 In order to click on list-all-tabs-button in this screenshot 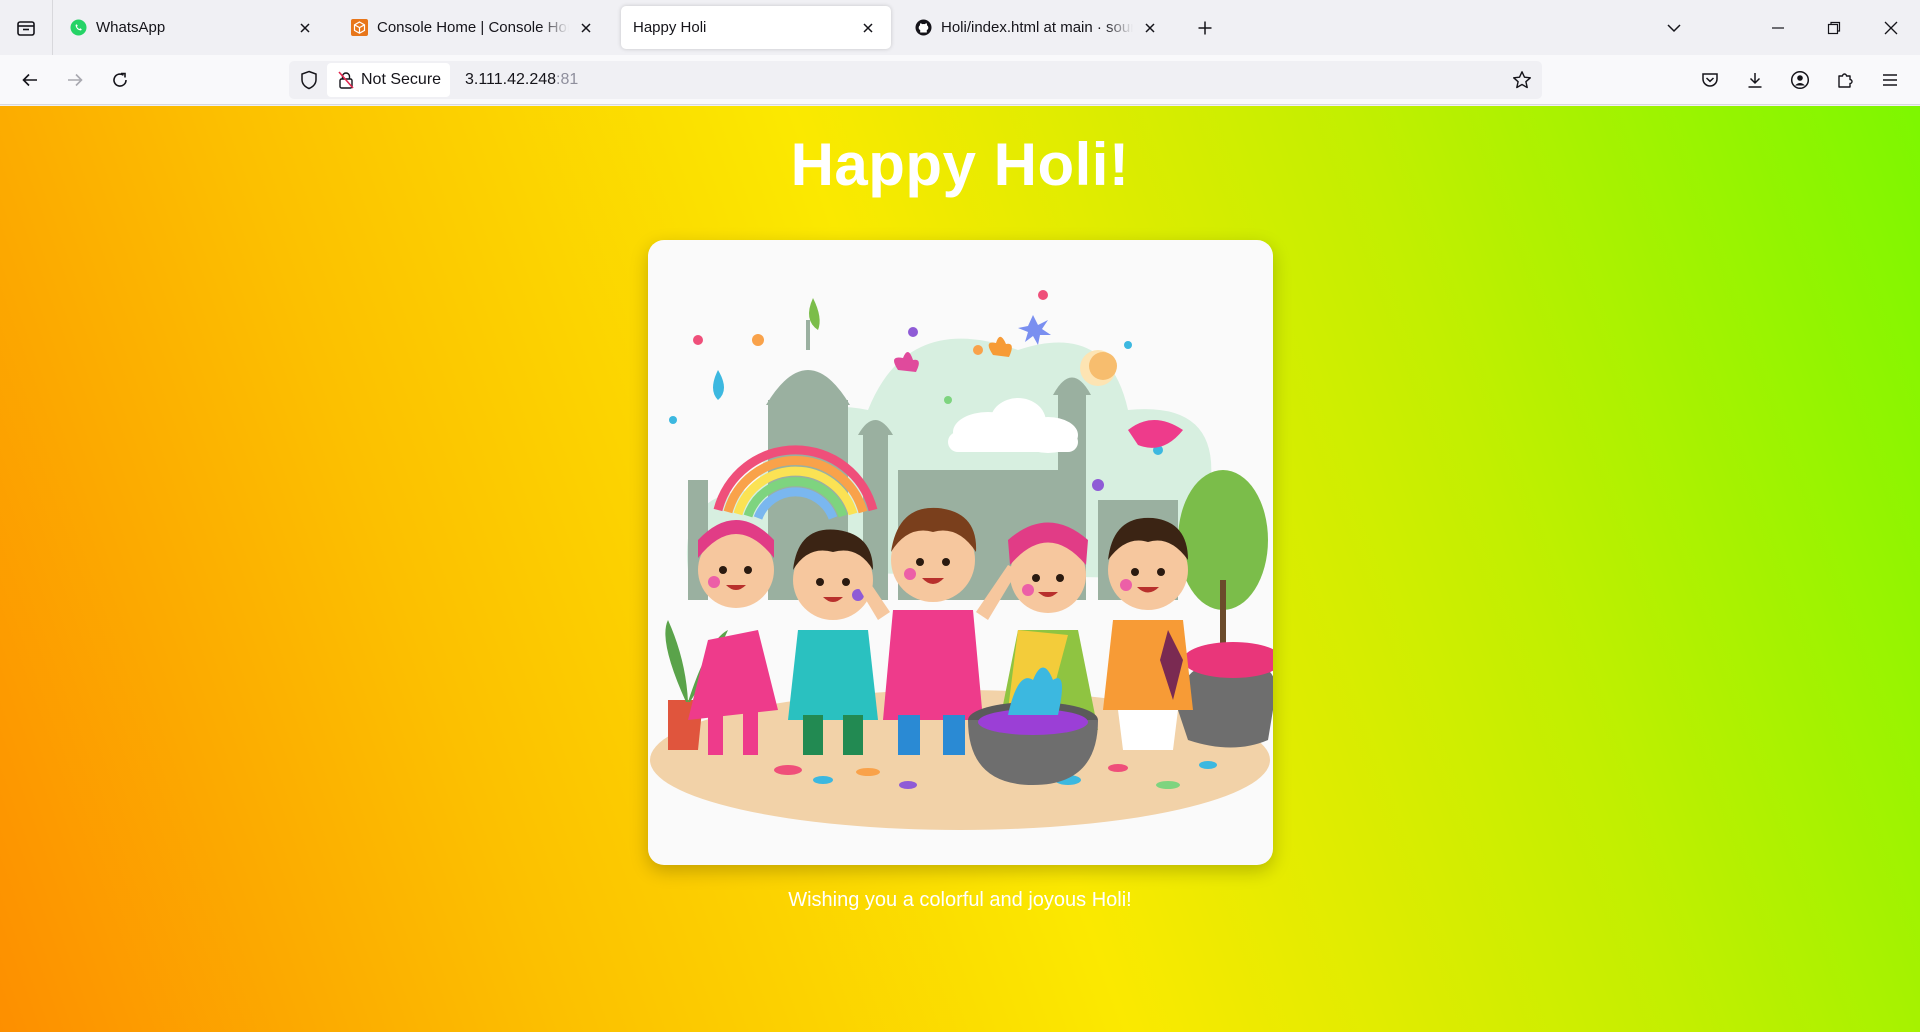, I will do `click(1674, 27)`.